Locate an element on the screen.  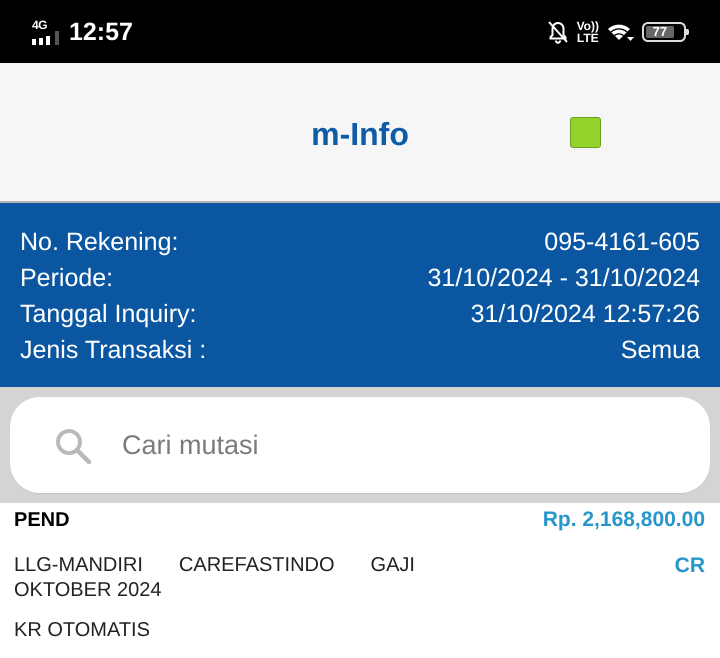
info-value: 31/10/2024 - 31/10/2024 is located at coordinates (564, 278).